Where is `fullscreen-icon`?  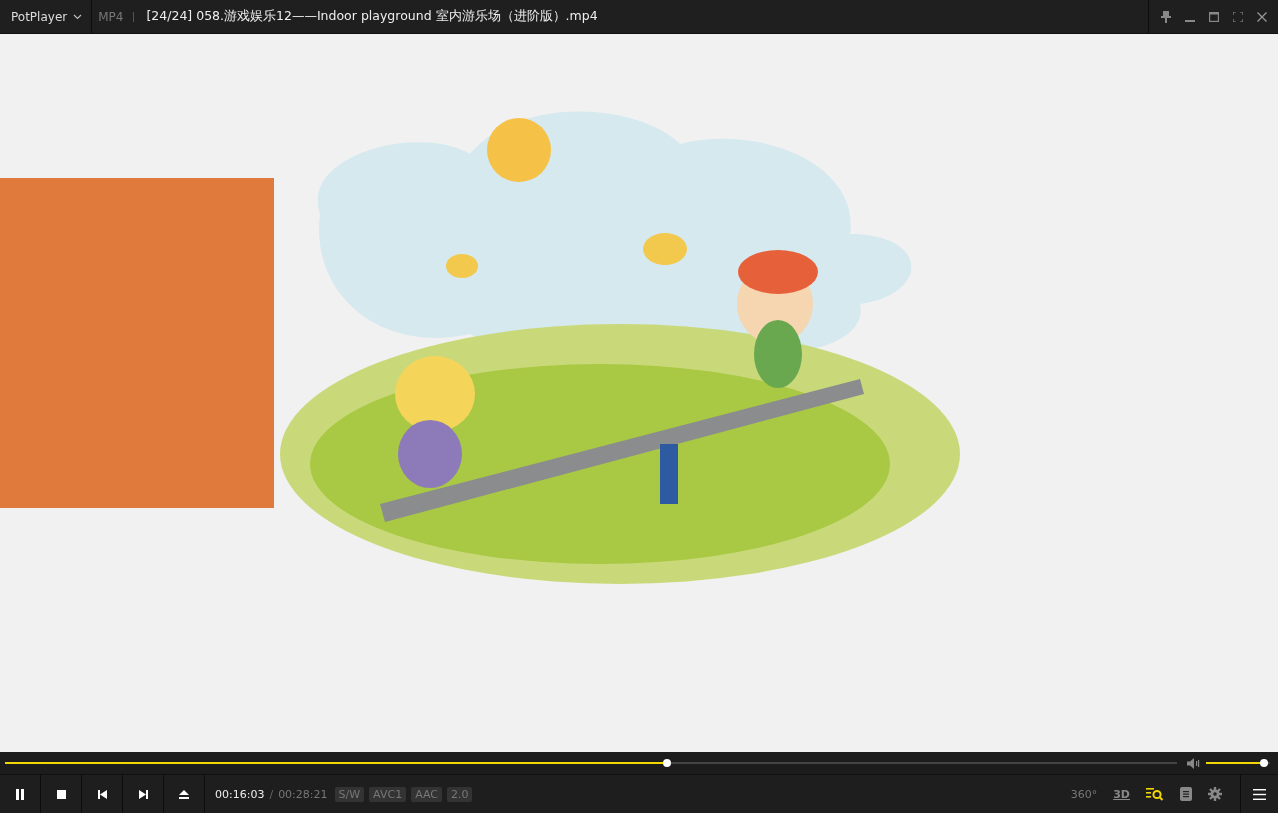 fullscreen-icon is located at coordinates (1238, 16).